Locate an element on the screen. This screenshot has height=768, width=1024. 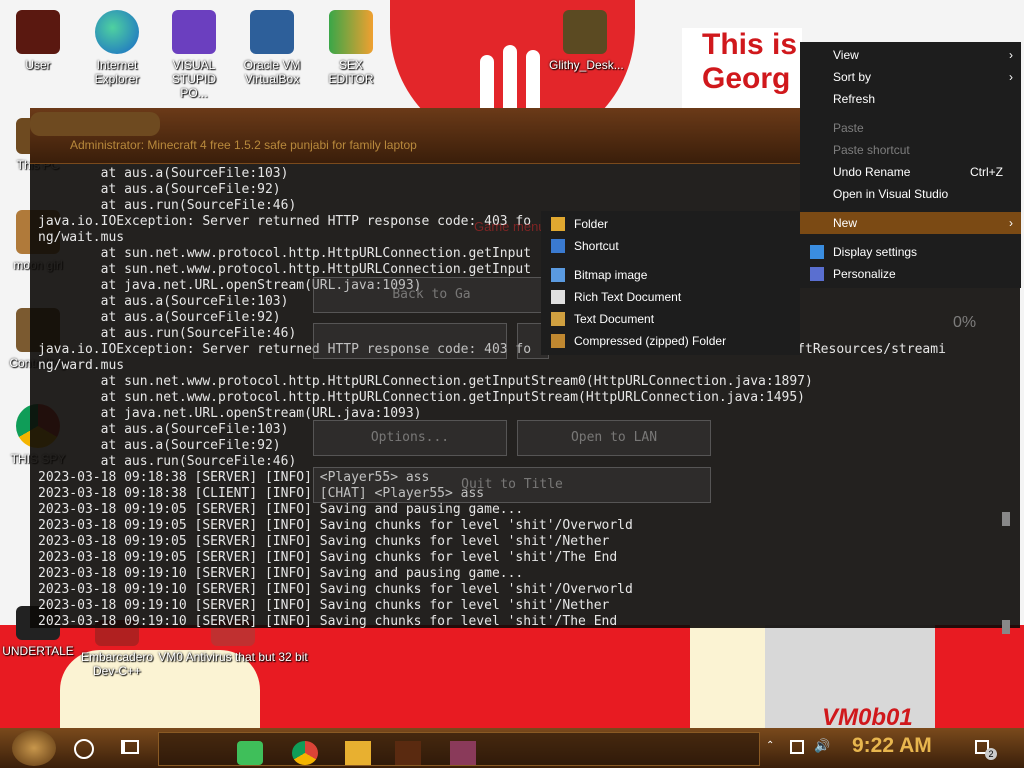
new-zipped-folder-item: Compressed (zipped) Folder is located at coordinates (670, 341).